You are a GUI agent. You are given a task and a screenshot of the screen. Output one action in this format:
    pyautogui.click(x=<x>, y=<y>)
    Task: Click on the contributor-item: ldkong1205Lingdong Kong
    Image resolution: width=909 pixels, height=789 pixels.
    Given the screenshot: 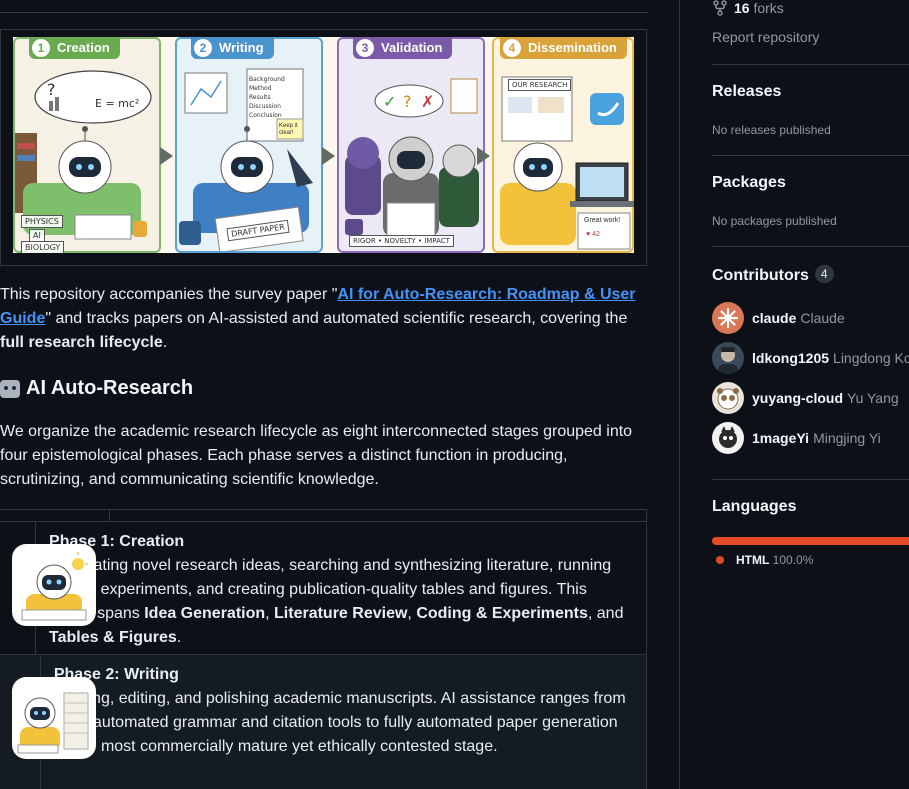 What is the action you would take?
    pyautogui.click(x=810, y=358)
    